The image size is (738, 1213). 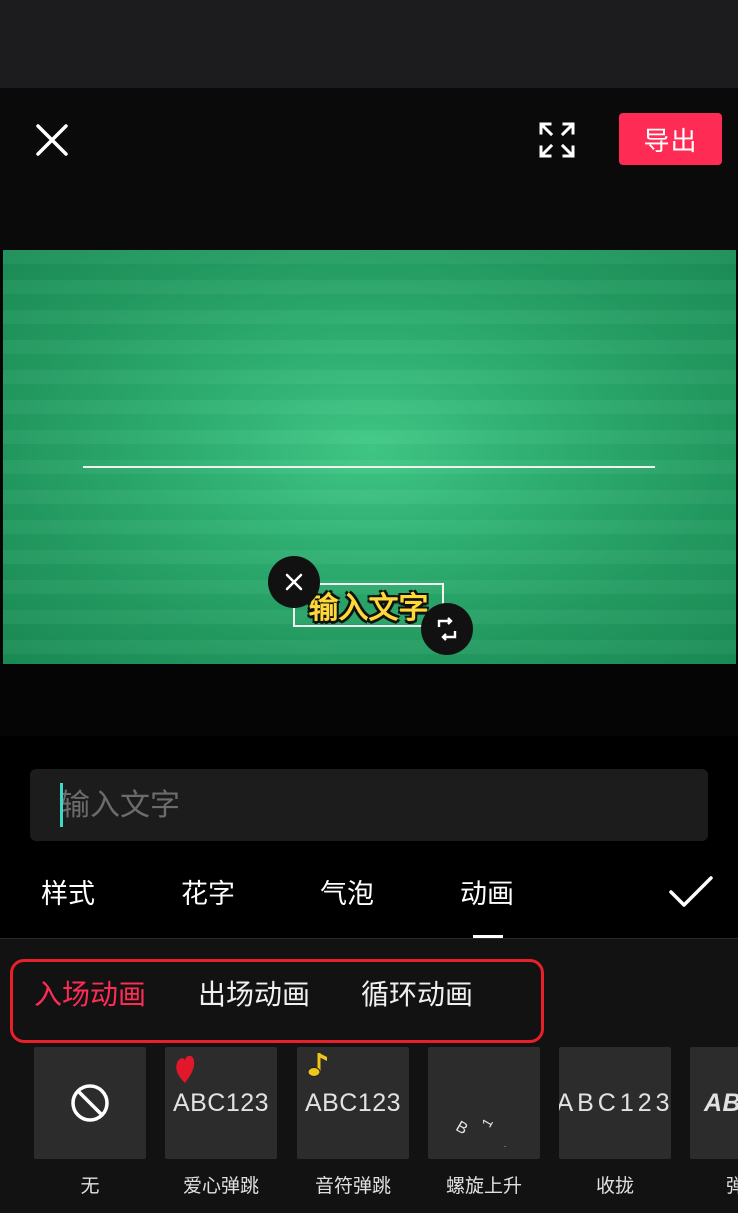 I want to click on text-input-row, so click(x=369, y=796).